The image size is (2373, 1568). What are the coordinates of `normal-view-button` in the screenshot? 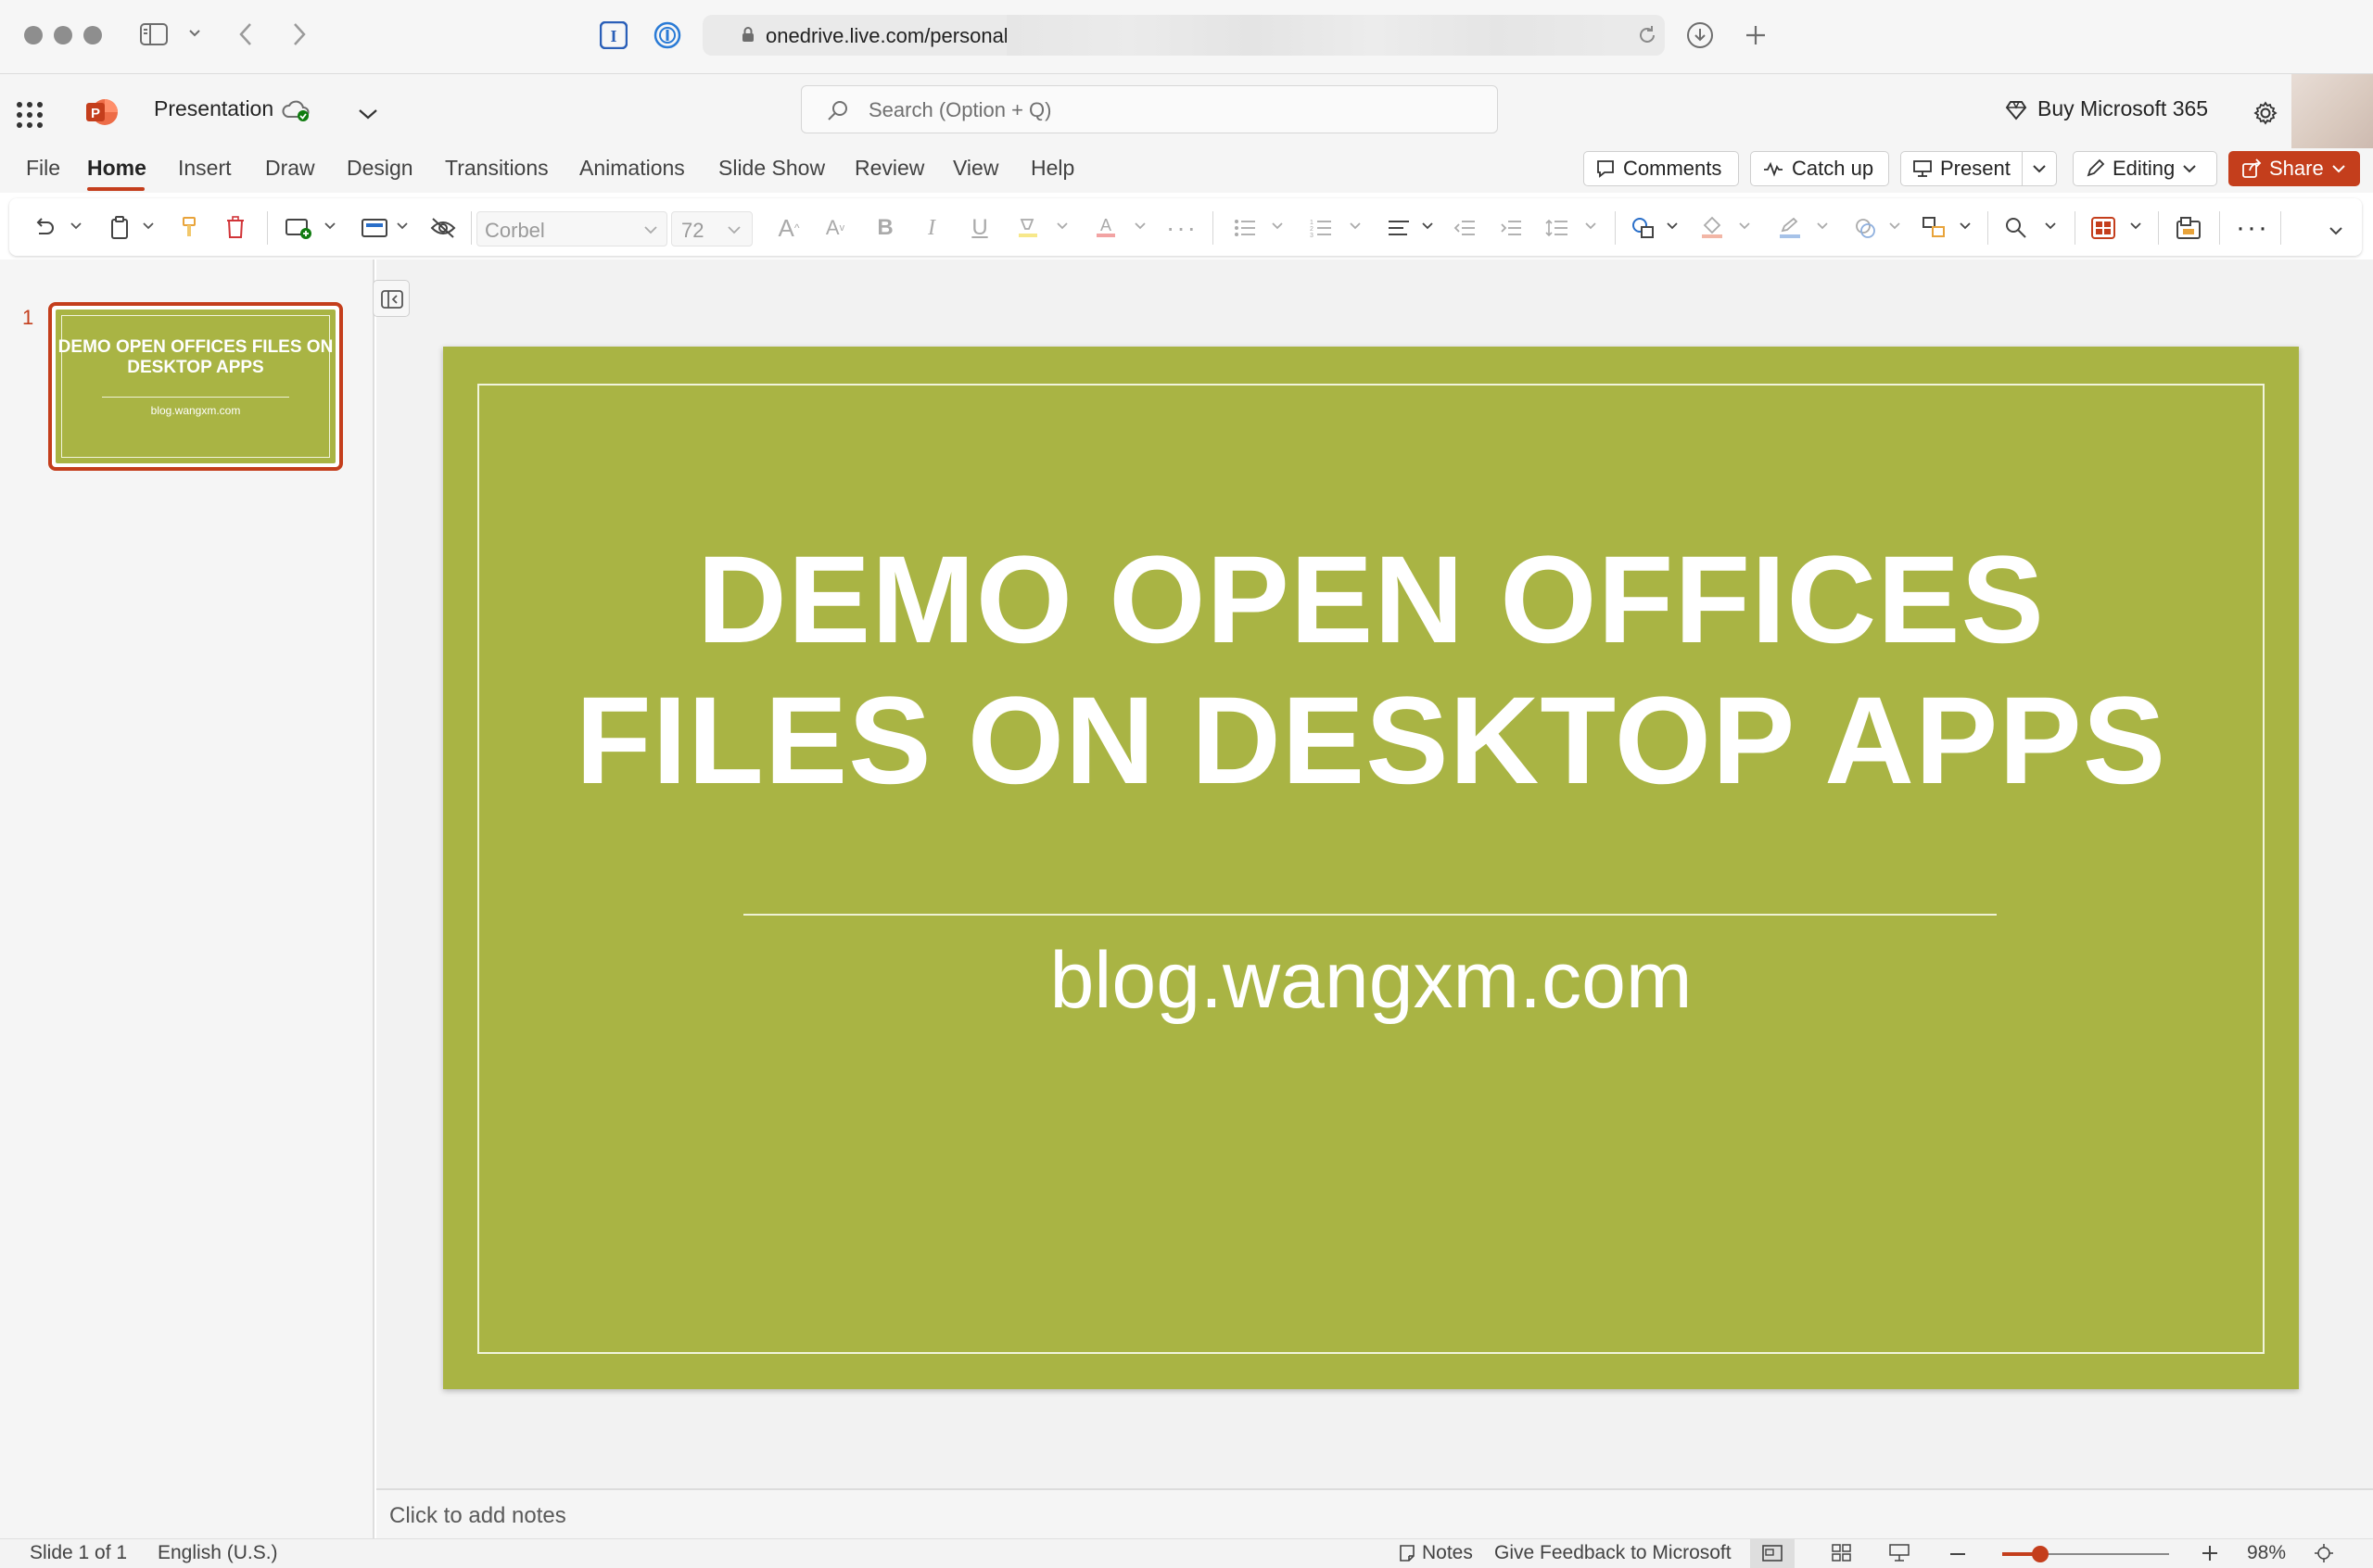 It's located at (1772, 1553).